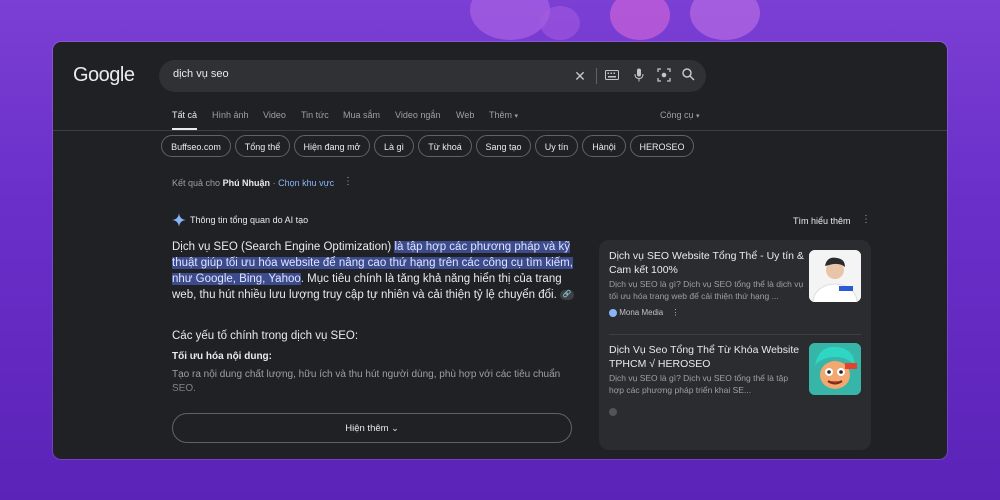 The width and height of the screenshot is (1000, 500). What do you see at coordinates (866, 219) in the screenshot?
I see `ai-more-options-icon: ⋮` at bounding box center [866, 219].